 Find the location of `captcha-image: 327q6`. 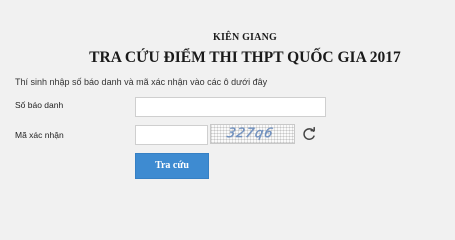

captcha-image: 327q6 is located at coordinates (252, 134).